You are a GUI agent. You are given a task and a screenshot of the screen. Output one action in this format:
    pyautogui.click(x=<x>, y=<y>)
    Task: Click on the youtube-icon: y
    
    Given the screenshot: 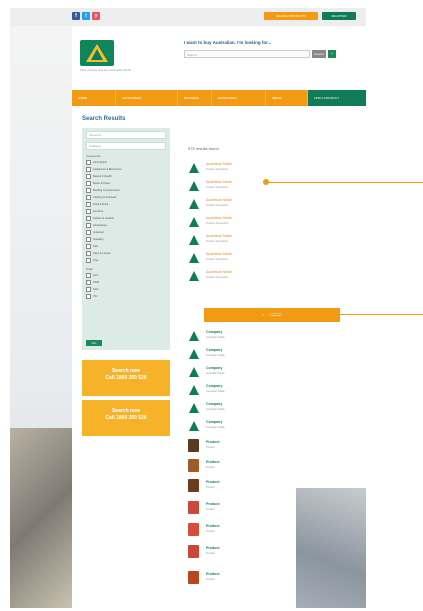 What is the action you would take?
    pyautogui.click(x=96, y=16)
    